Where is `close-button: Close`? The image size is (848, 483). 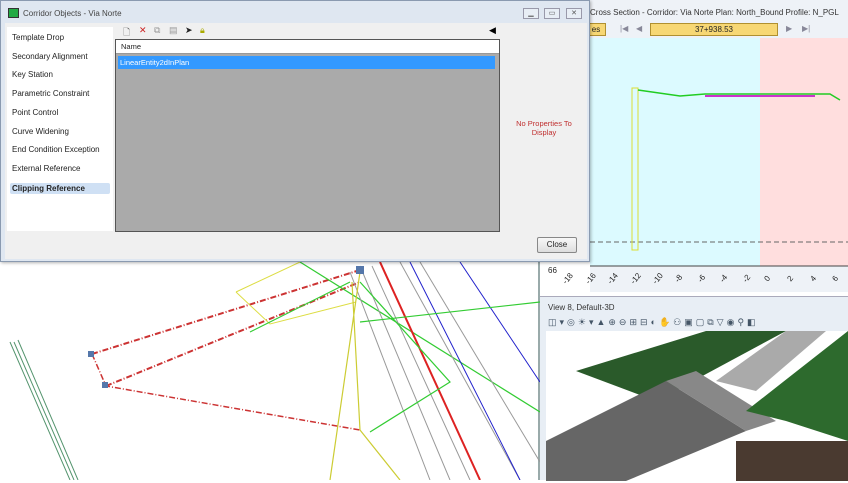
close-button: Close is located at coordinates (557, 245).